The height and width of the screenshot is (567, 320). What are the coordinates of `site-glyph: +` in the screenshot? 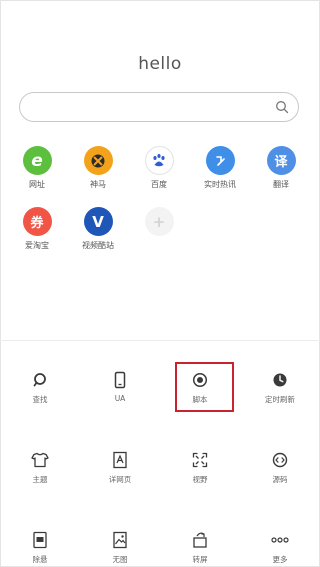 It's located at (159, 221).